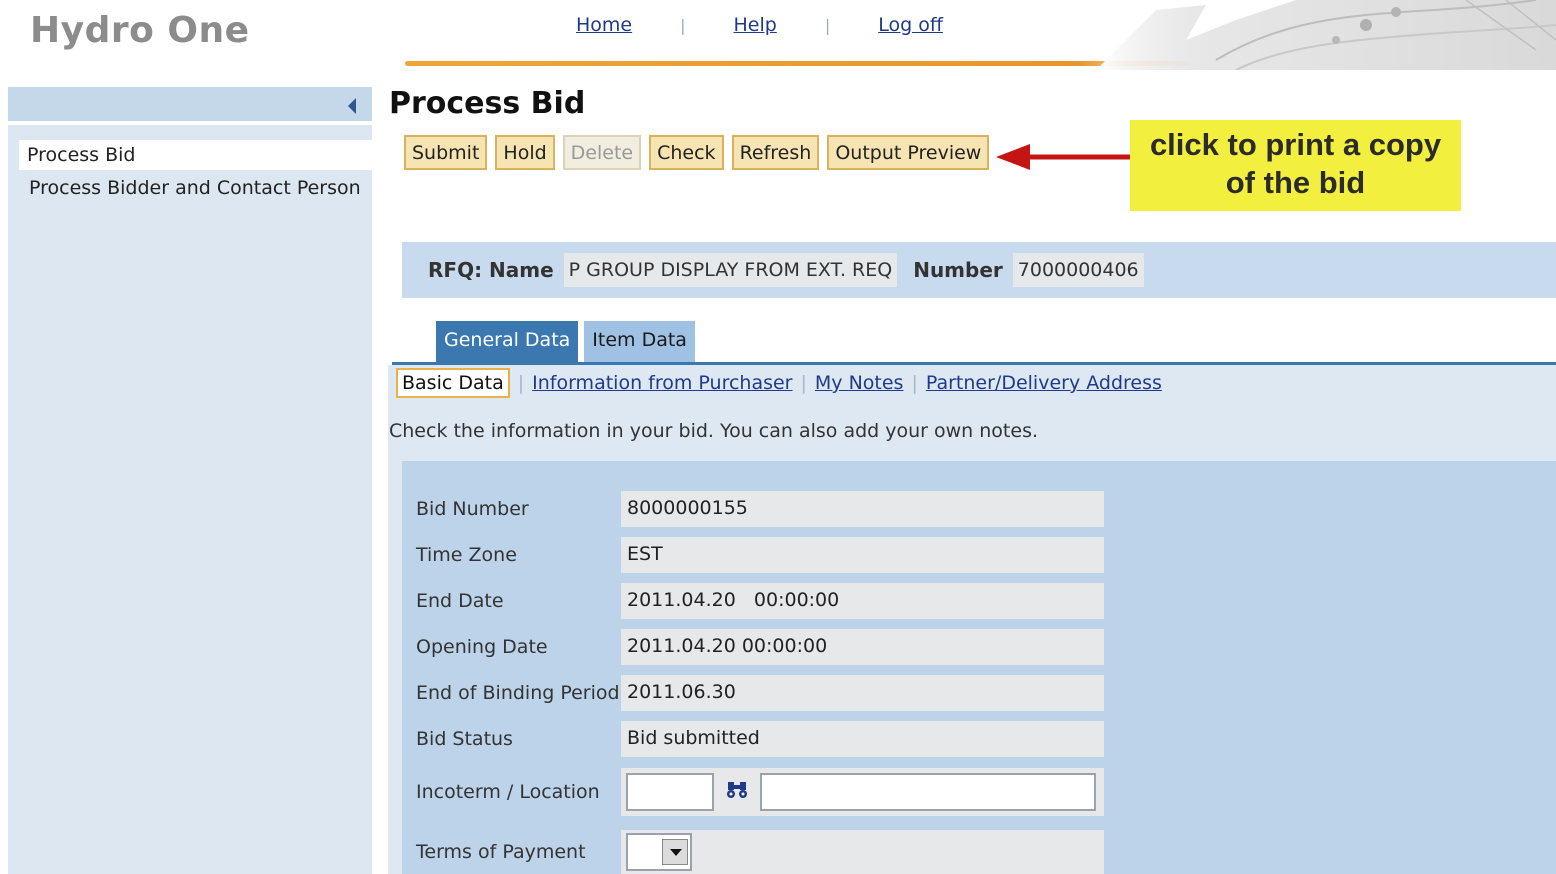 The height and width of the screenshot is (874, 1556). Describe the element at coordinates (453, 383) in the screenshot. I see `subtab-basic-data: Basic Data` at that location.